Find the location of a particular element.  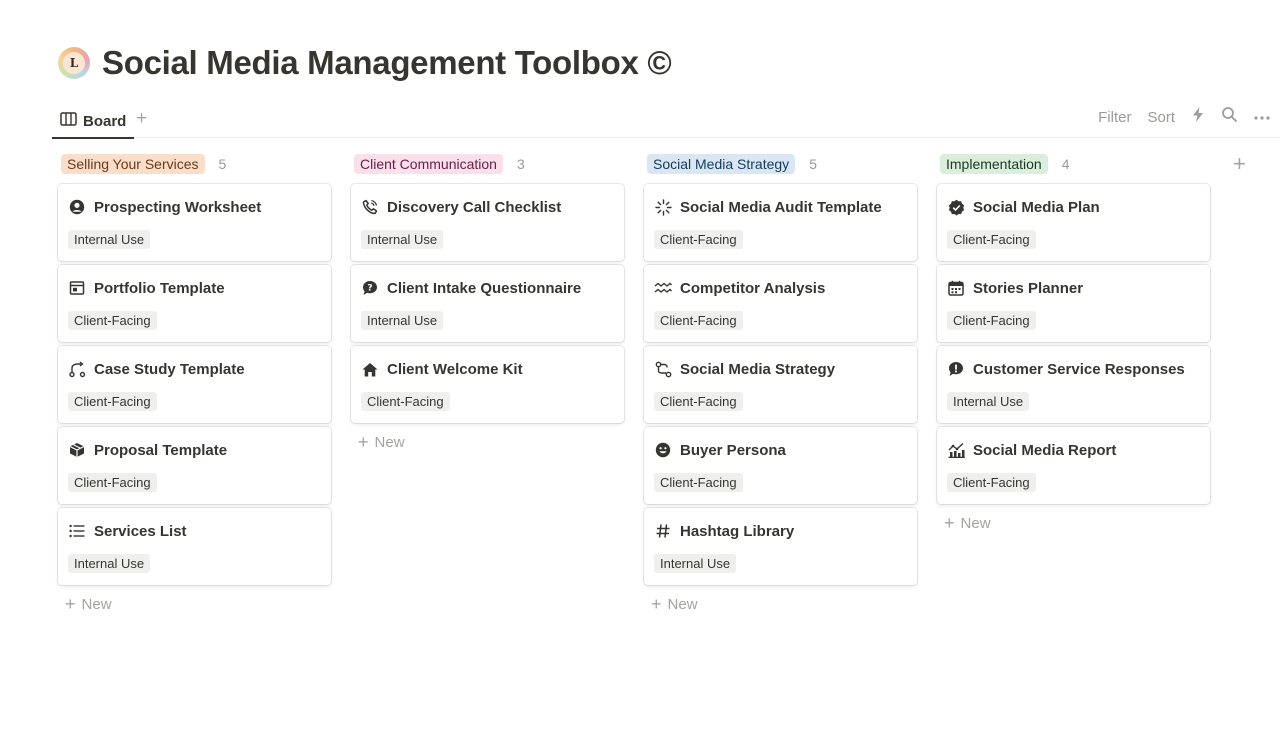

card-title: Case Study Template is located at coordinates (169, 369).